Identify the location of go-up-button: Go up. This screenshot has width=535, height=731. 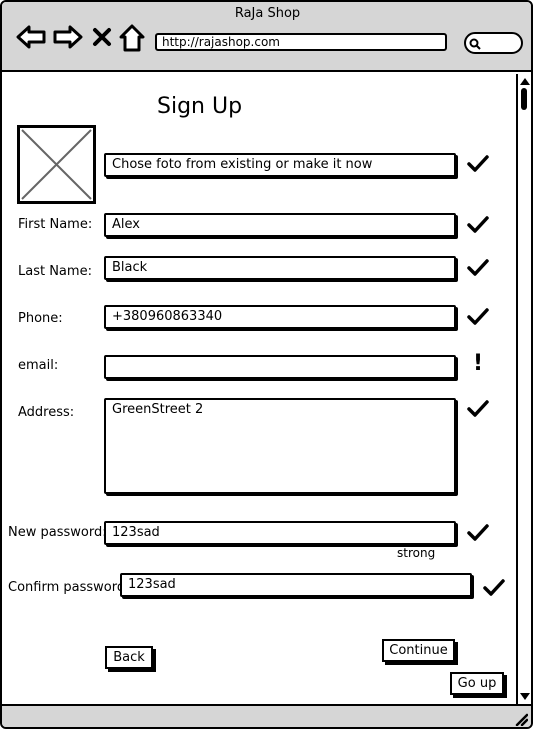
(477, 683).